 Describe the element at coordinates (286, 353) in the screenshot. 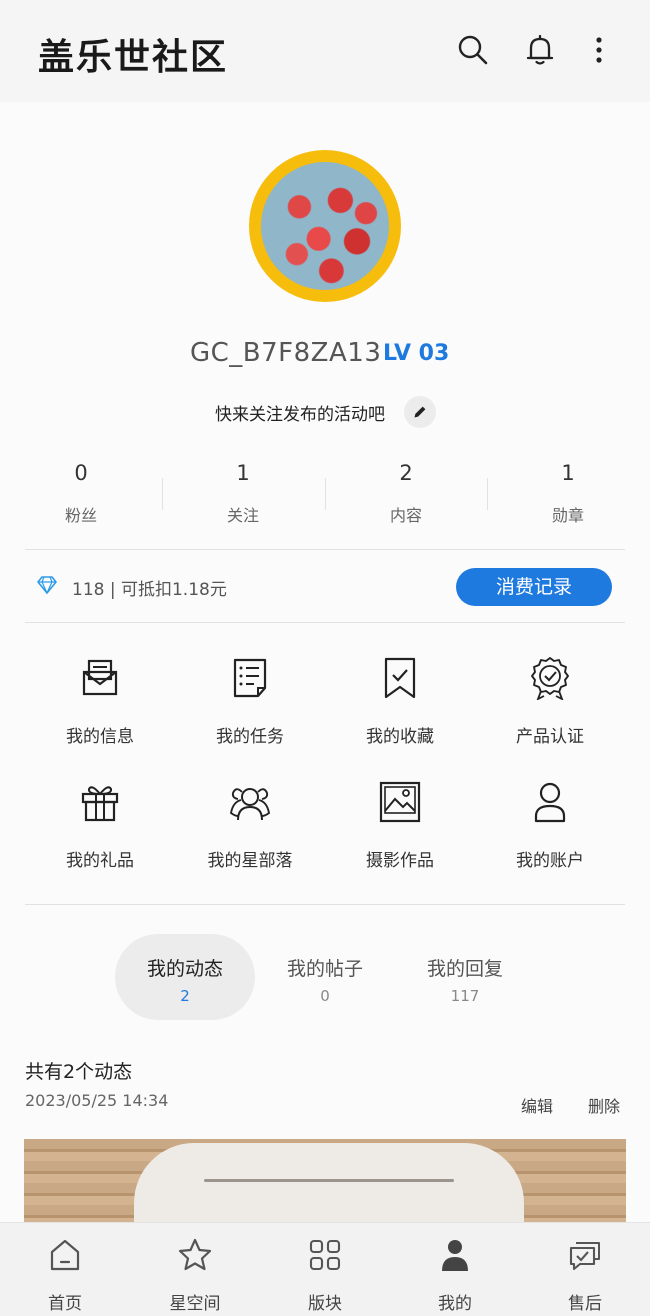

I see `username: GC_B7F8ZA13` at that location.